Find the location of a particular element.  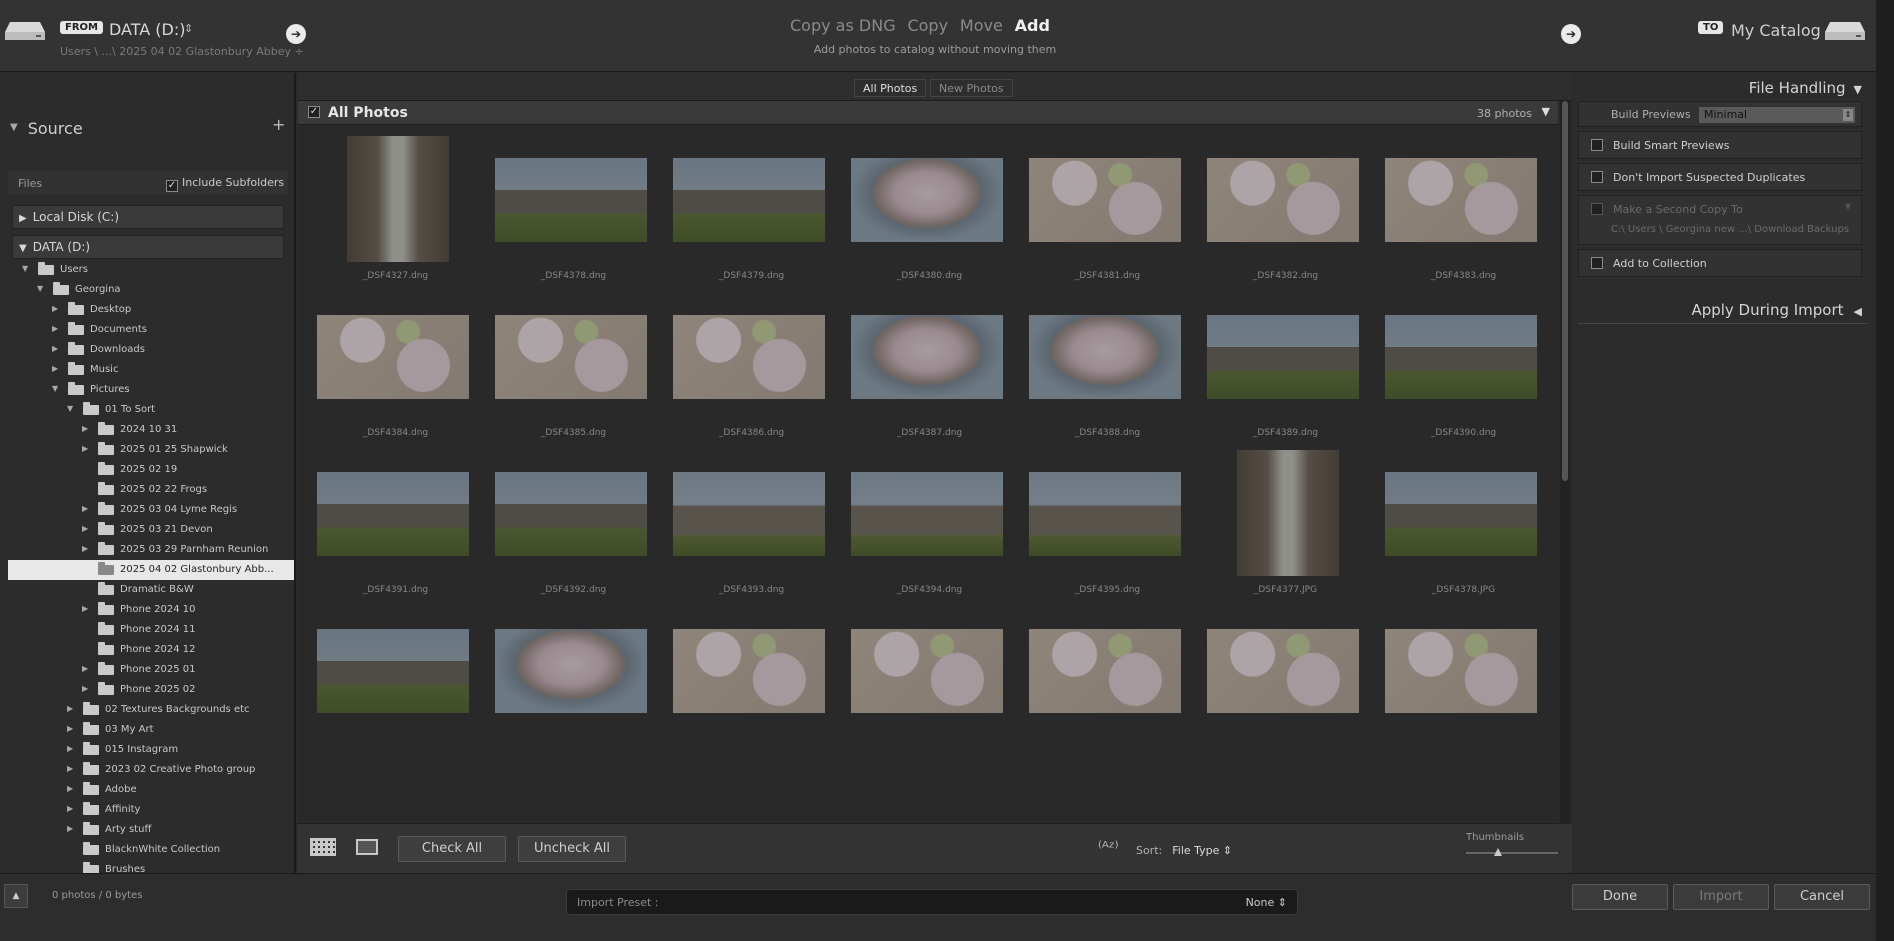

add-source-icon: + is located at coordinates (278, 124).